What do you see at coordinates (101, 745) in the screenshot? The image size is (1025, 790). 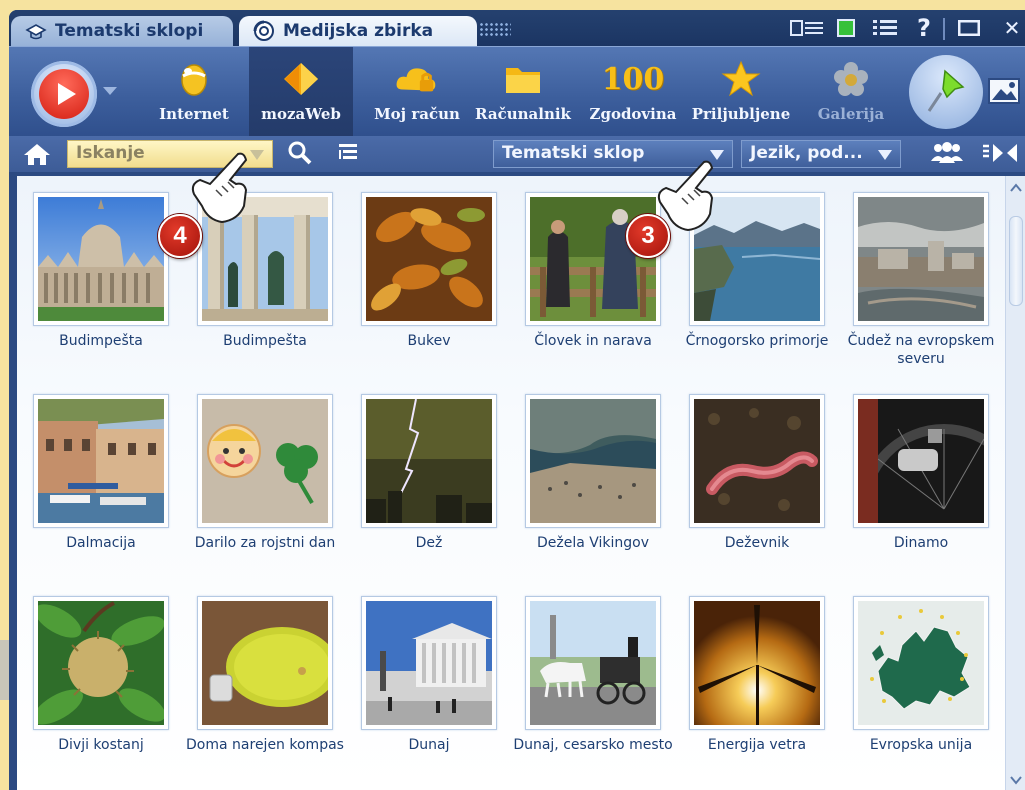 I see `tile-caption: Divji kostanj` at bounding box center [101, 745].